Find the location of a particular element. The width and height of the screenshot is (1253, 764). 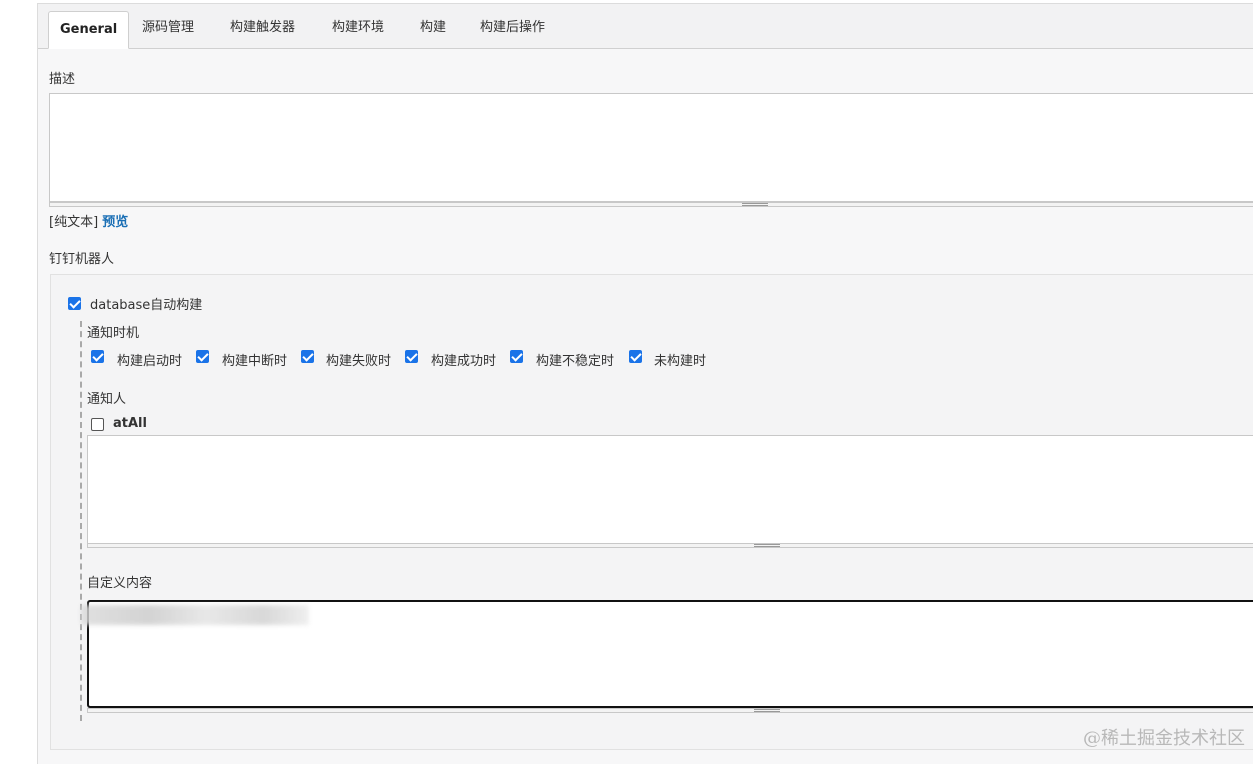

timing-start-checkbox is located at coordinates (97, 356).